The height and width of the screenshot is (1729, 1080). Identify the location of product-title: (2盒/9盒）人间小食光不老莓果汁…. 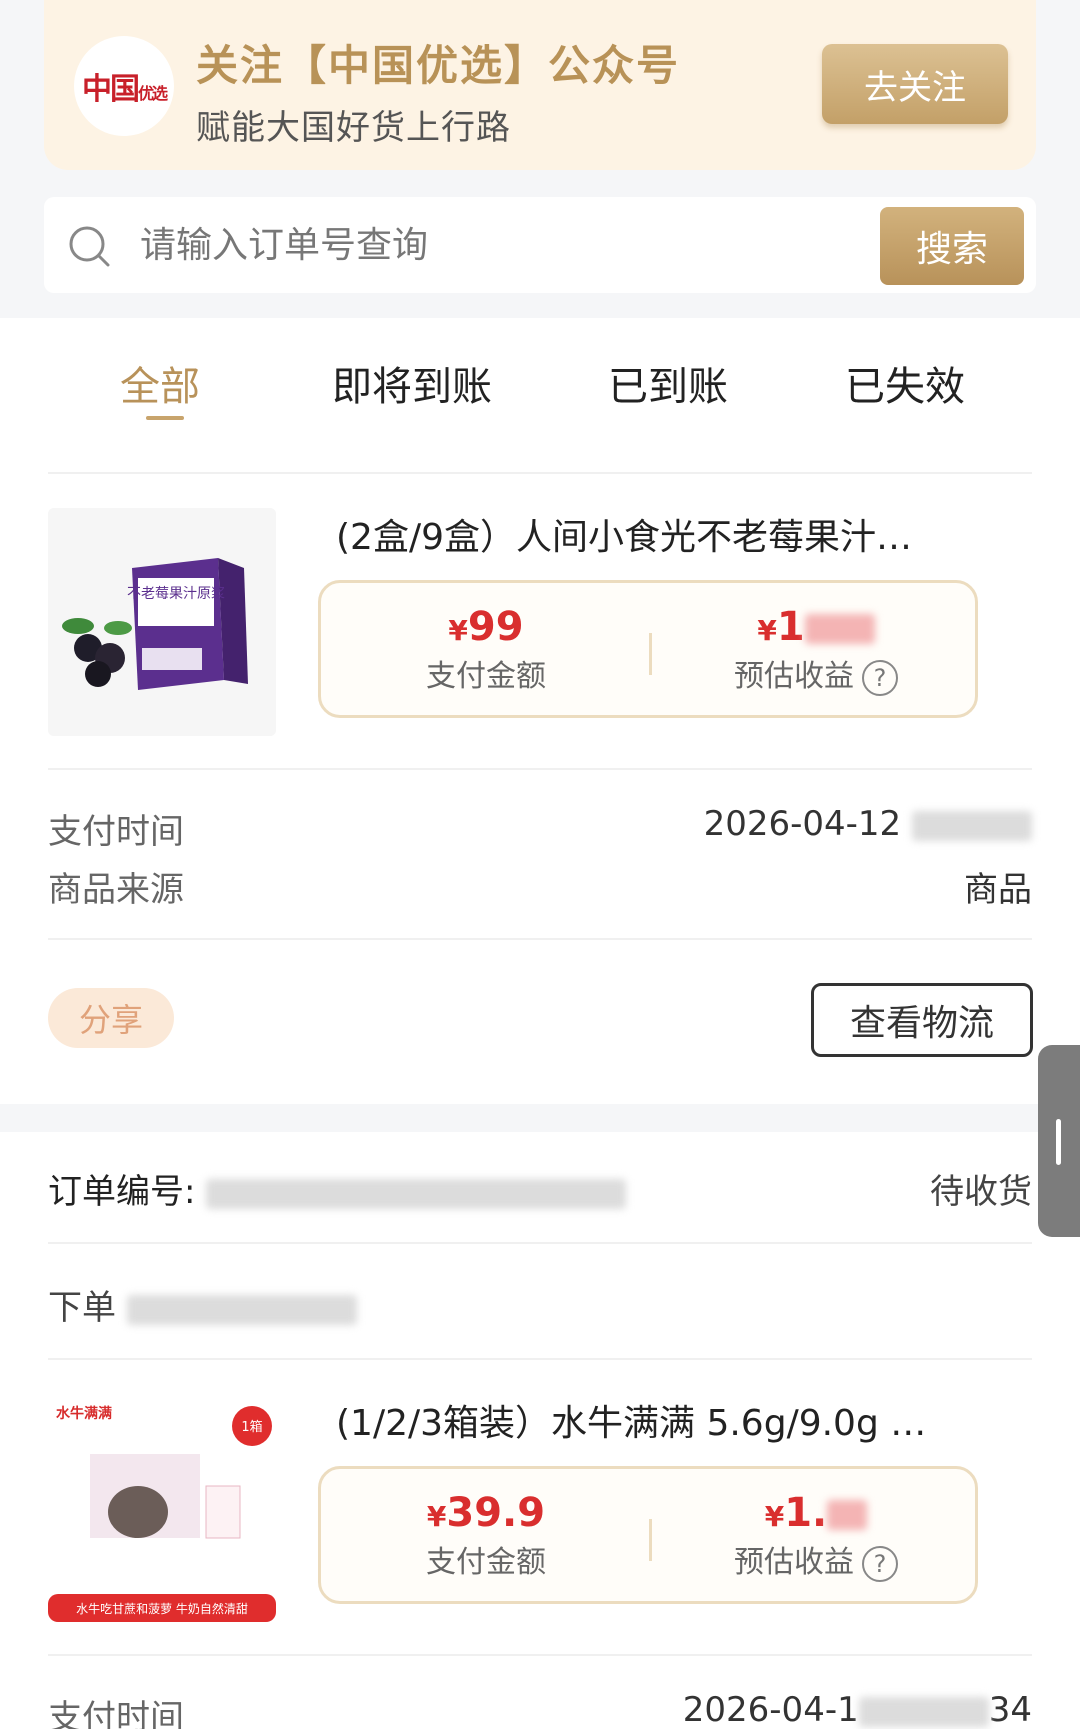
(624, 534).